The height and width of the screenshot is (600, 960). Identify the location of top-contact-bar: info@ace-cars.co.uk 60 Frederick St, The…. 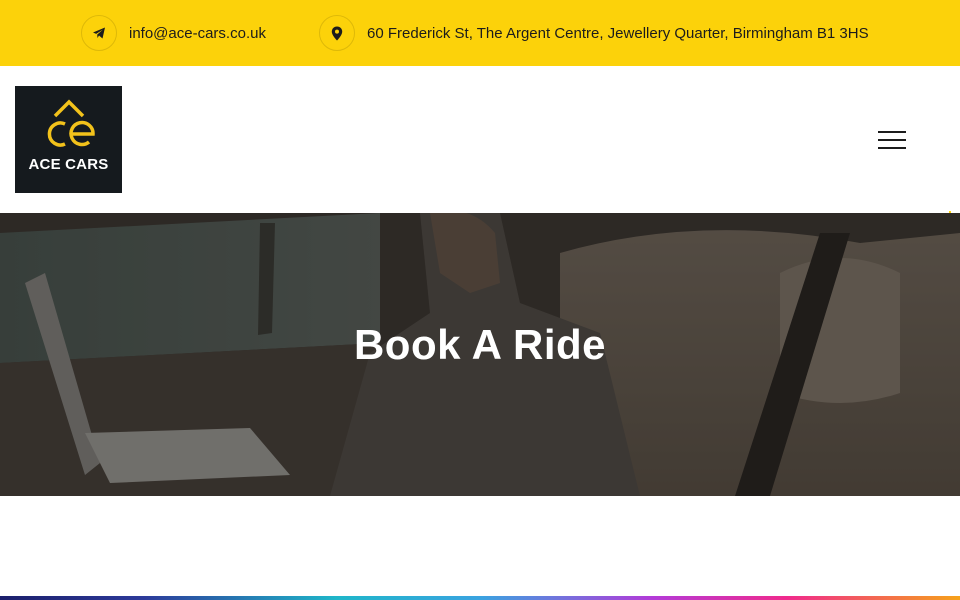
(480, 33).